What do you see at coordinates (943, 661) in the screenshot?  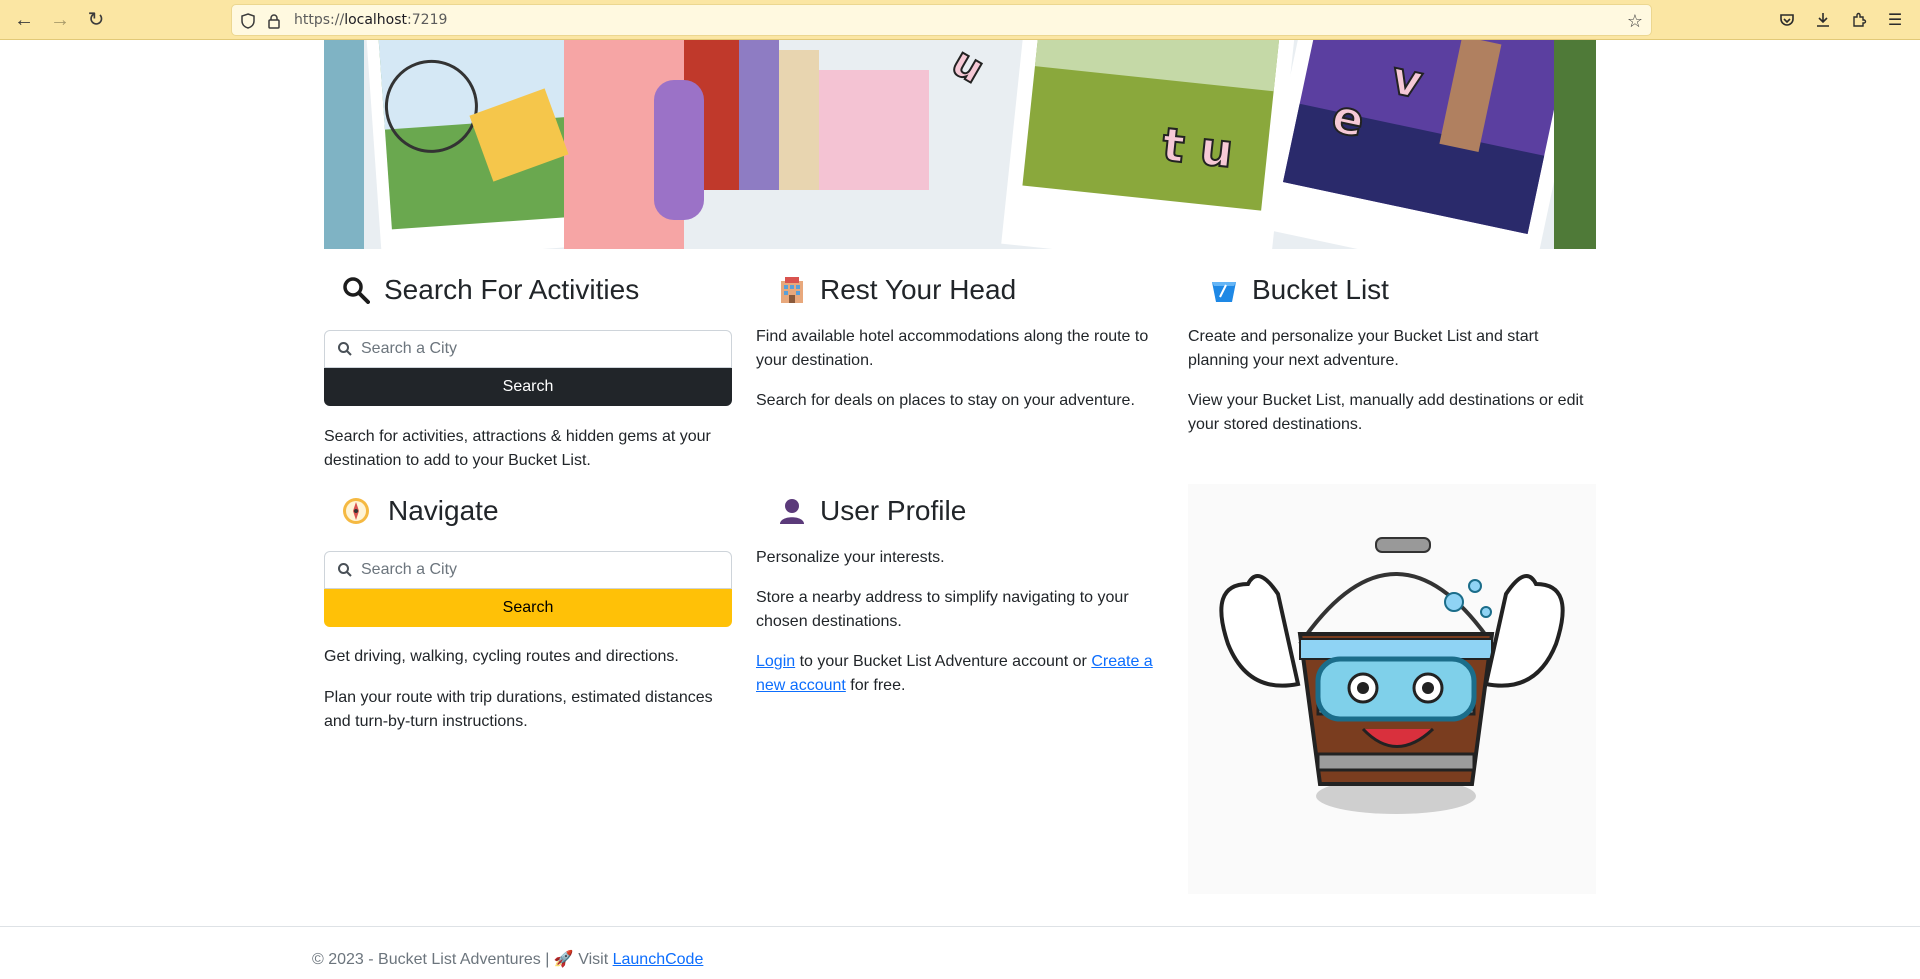 I see `login-text: to your Bucket List Adventure account or` at bounding box center [943, 661].